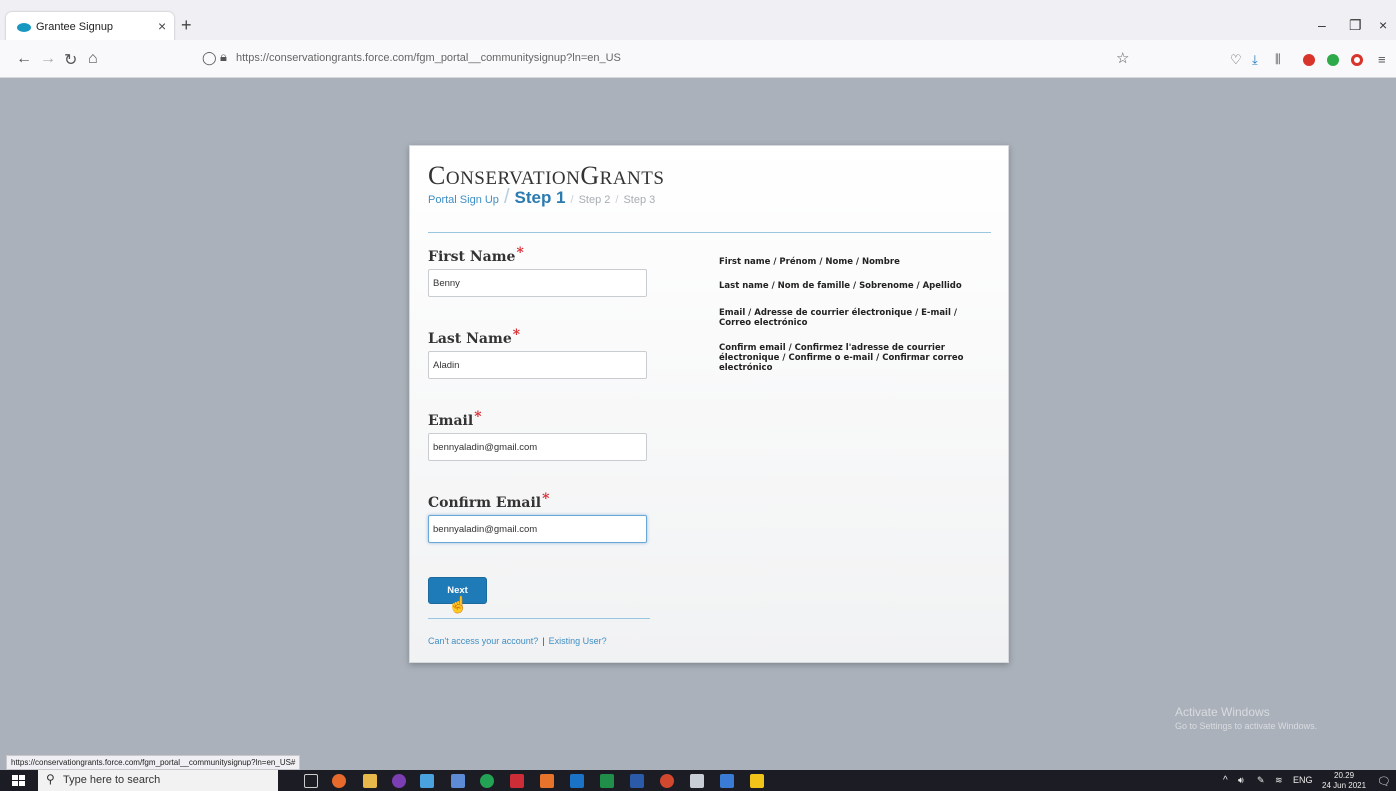 The width and height of the screenshot is (1396, 791). I want to click on watermark-subtitle: Go to Settings to activate Windows., so click(1246, 726).